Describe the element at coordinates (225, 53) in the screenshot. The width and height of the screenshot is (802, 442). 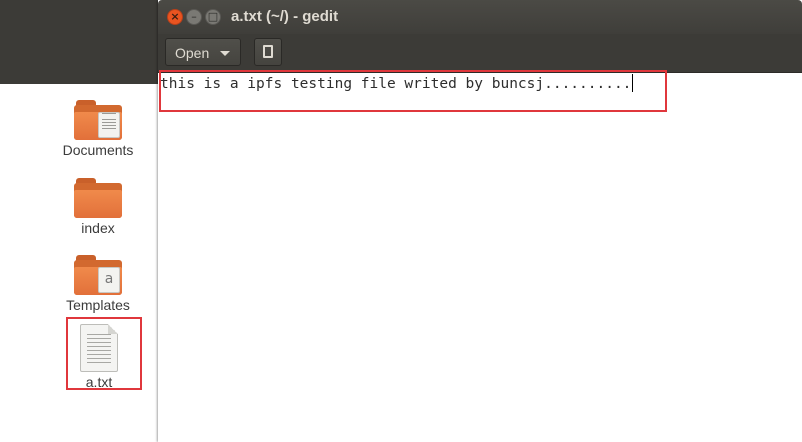
I see `chevron-down-icon` at that location.